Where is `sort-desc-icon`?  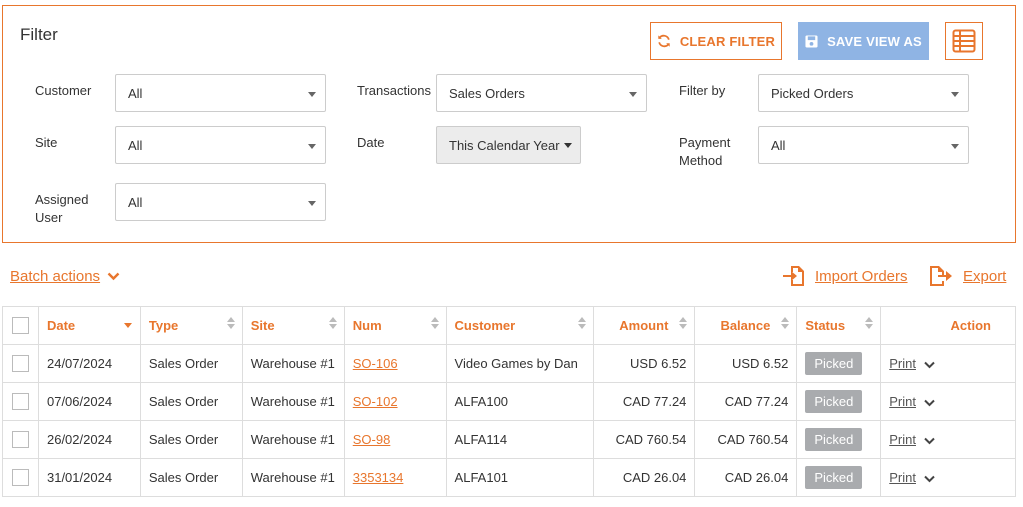 sort-desc-icon is located at coordinates (127, 325).